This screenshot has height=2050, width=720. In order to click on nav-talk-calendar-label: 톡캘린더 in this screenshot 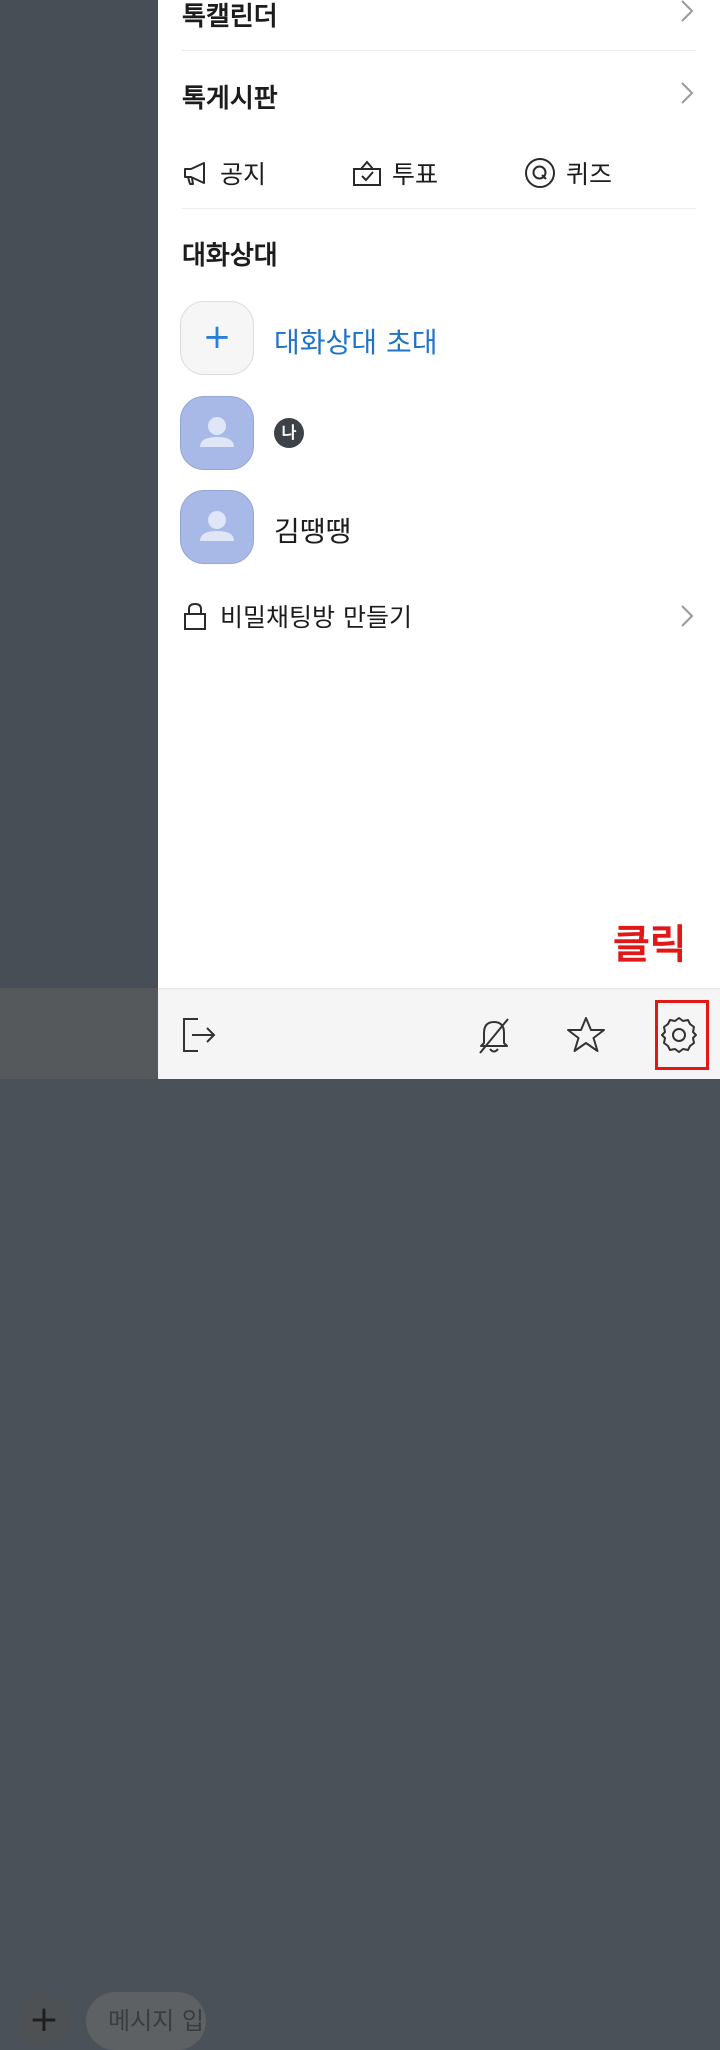, I will do `click(230, 17)`.